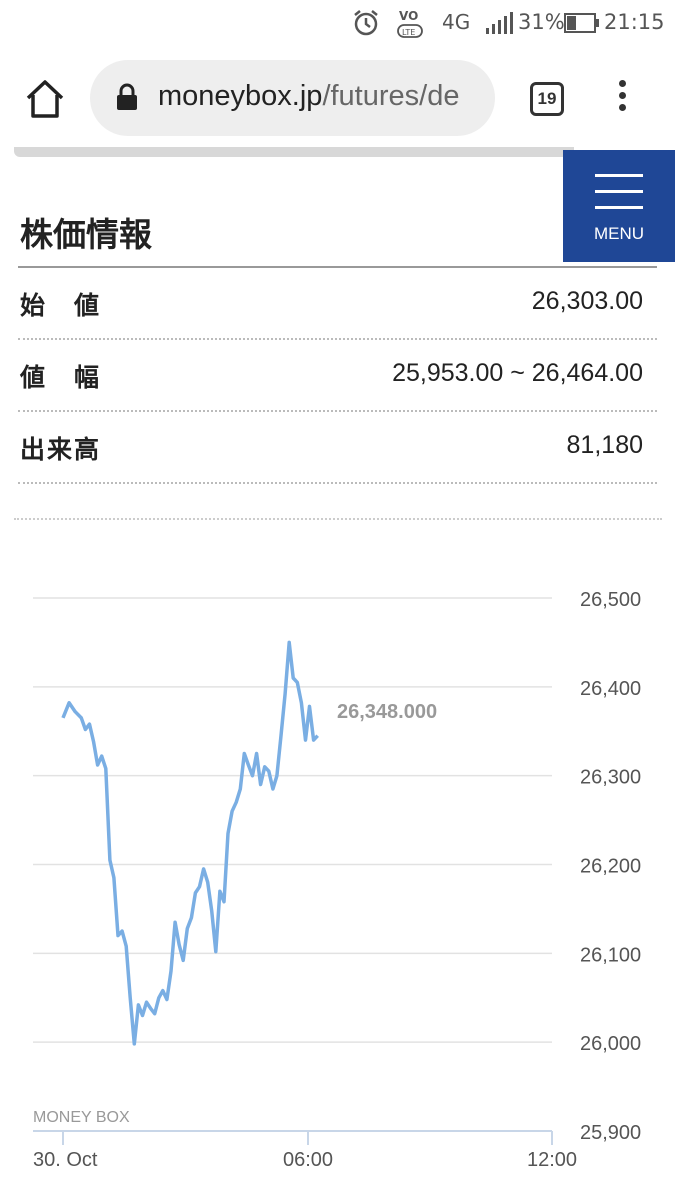  I want to click on hamburger-icon, so click(619, 175).